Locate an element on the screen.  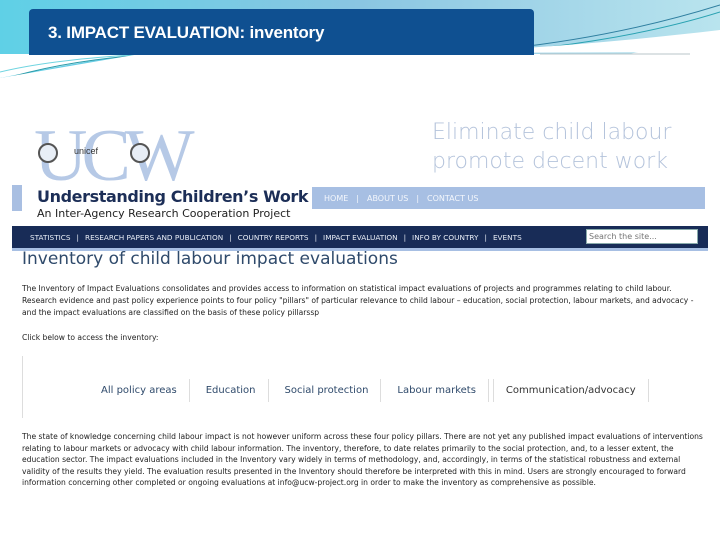
ilo-logo-icon is located at coordinates (48, 153).